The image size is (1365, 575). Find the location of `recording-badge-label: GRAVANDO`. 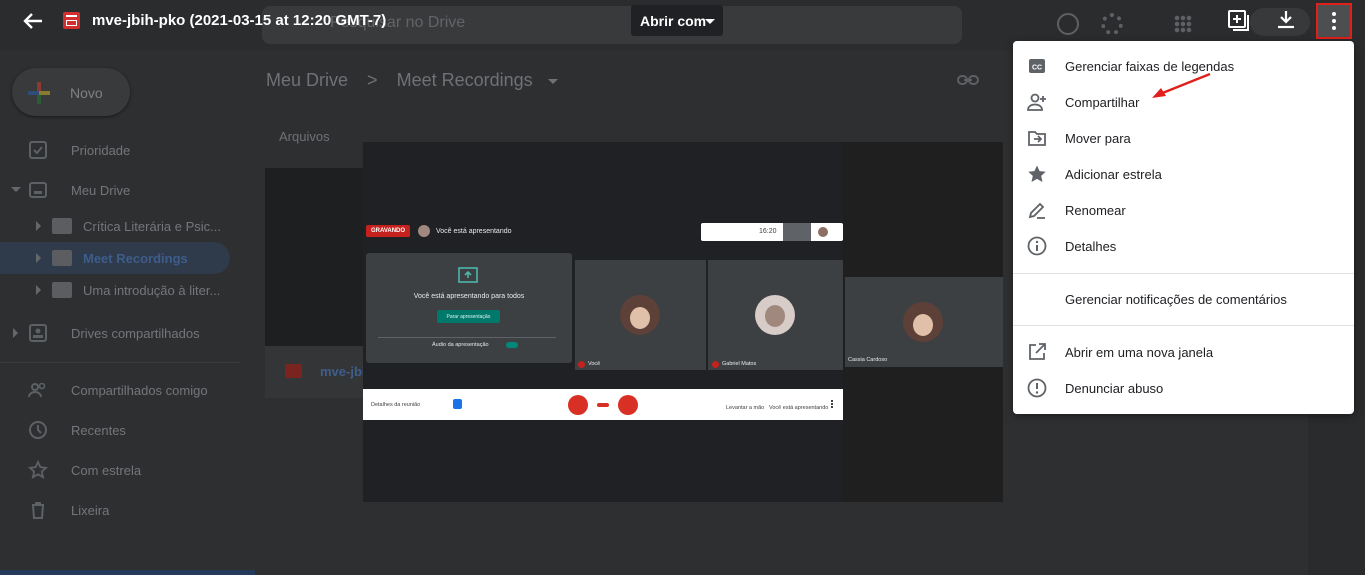

recording-badge-label: GRAVANDO is located at coordinates (388, 231).